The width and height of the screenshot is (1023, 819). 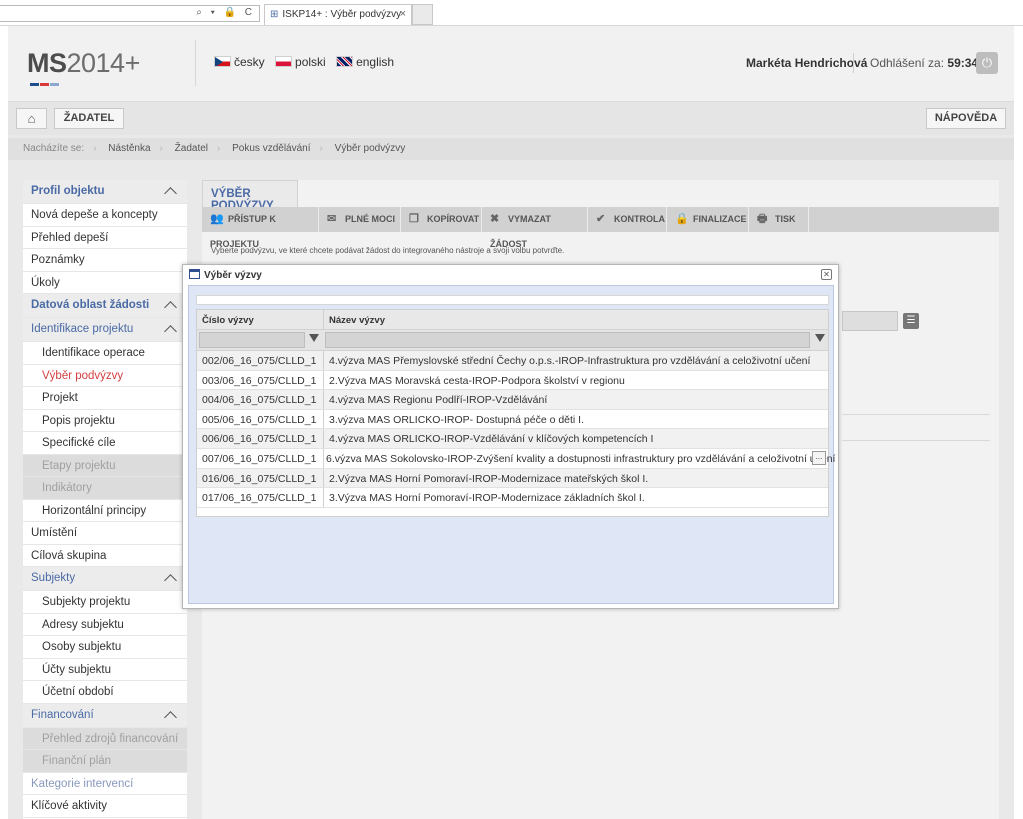 I want to click on language-switcher: česky polski english, so click(x=307, y=62).